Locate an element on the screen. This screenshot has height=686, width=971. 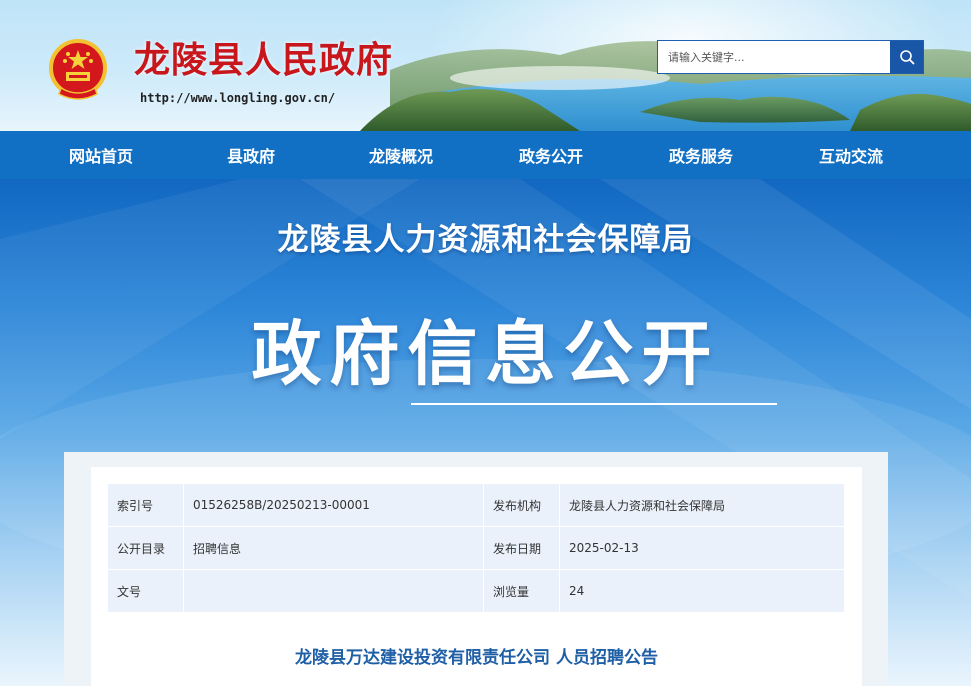
publisher-value: 龙陵县人力资源和社会保障局 is located at coordinates (702, 505).